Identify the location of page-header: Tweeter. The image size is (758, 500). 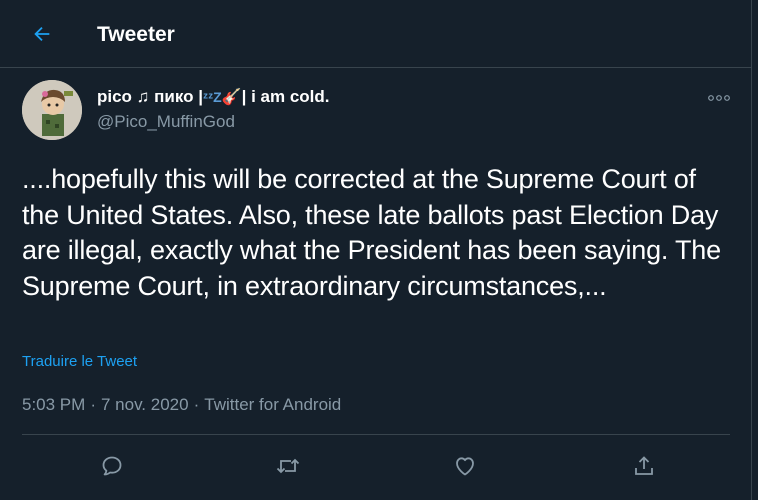
(376, 34).